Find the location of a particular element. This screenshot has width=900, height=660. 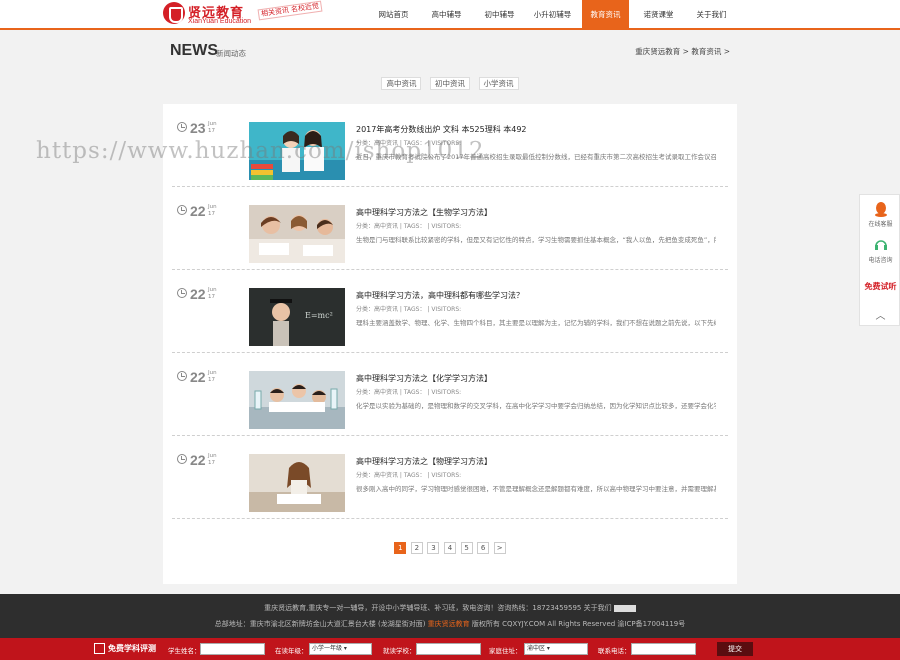

nav-item-junior-high: 初中辅导 is located at coordinates (499, 14).